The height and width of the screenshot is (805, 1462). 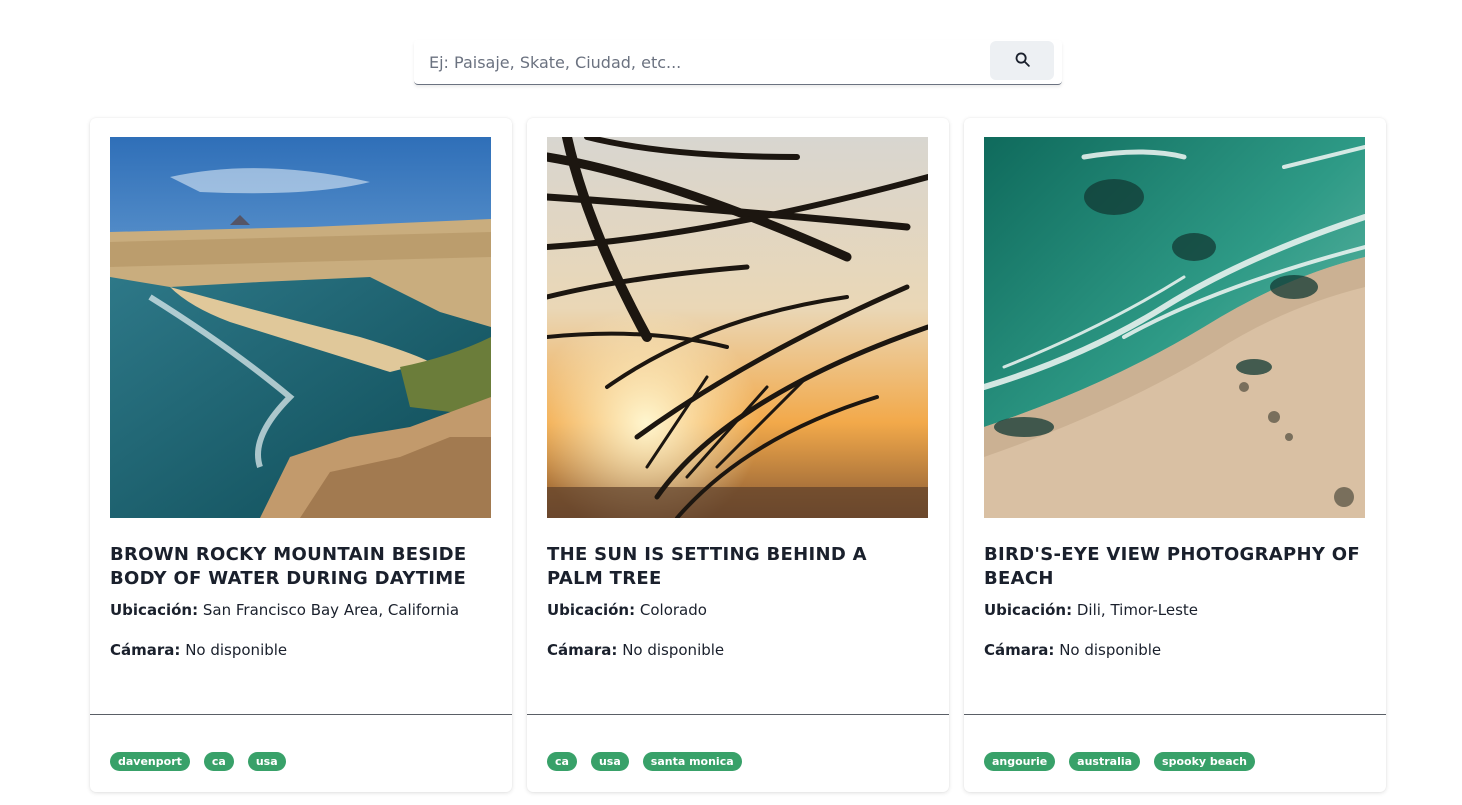 I want to click on photo-palm-sunset, so click(x=737, y=327).